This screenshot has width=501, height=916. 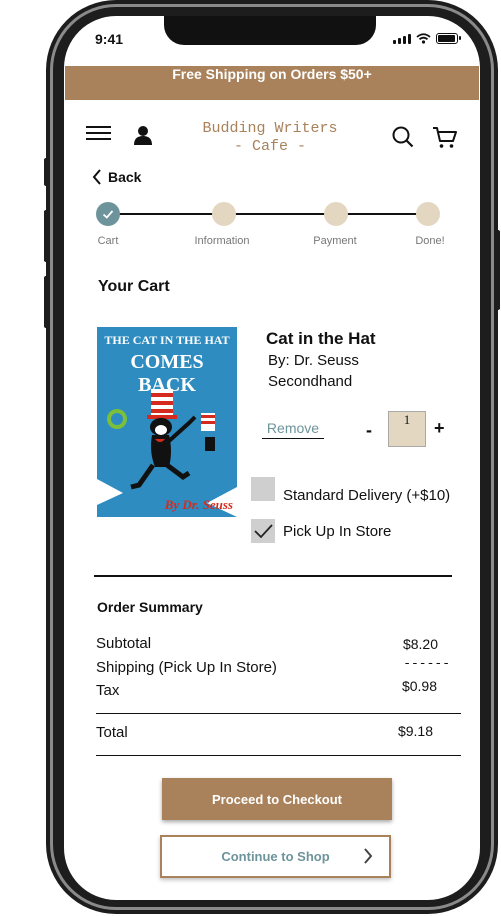 What do you see at coordinates (419, 686) in the screenshot?
I see `tax-value: $0.98` at bounding box center [419, 686].